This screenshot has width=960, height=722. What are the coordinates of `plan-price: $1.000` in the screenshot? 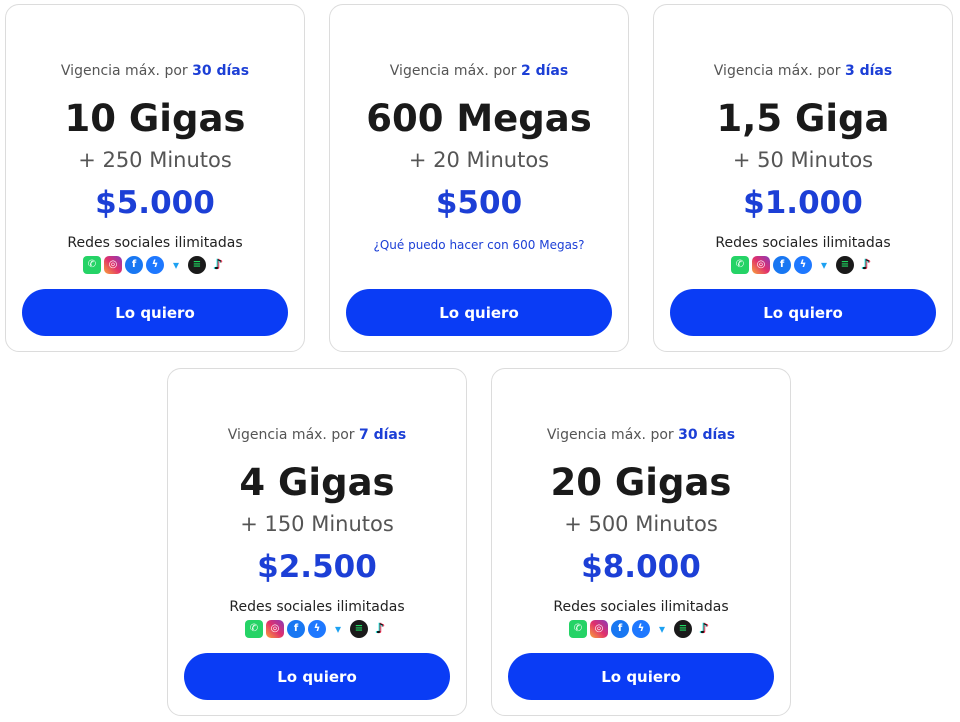 It's located at (803, 203).